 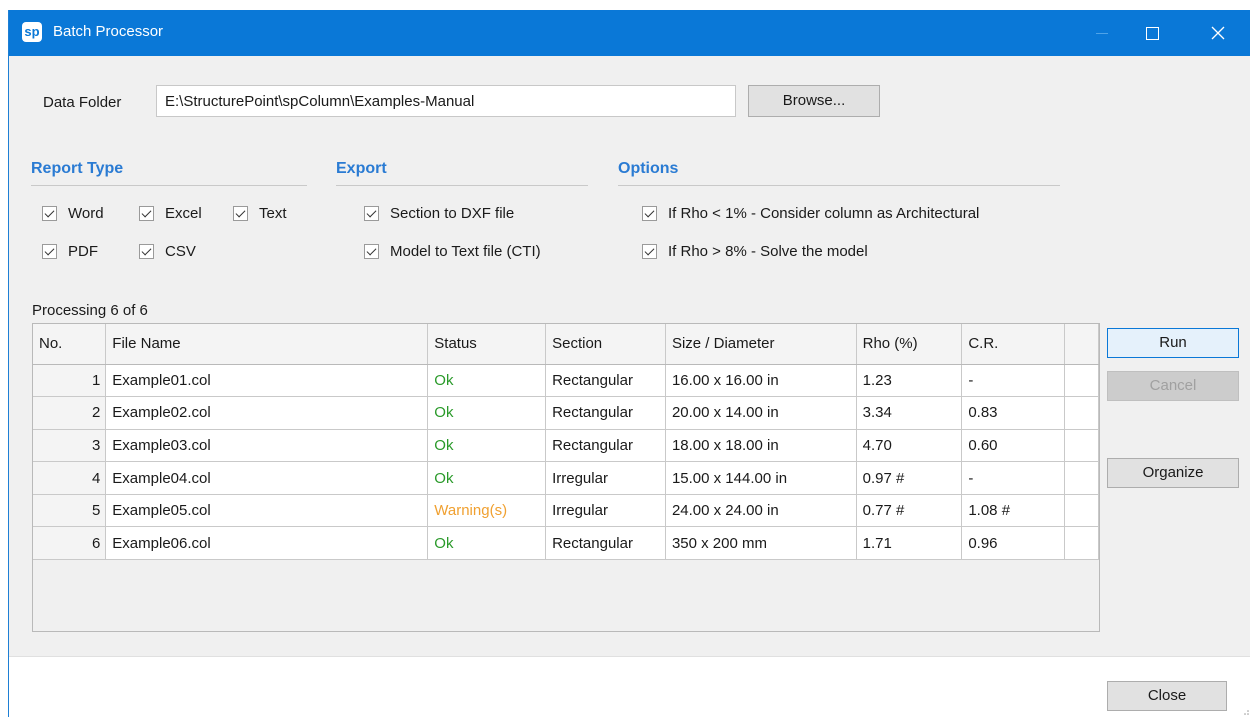 I want to click on export-heading: Export, so click(x=361, y=168).